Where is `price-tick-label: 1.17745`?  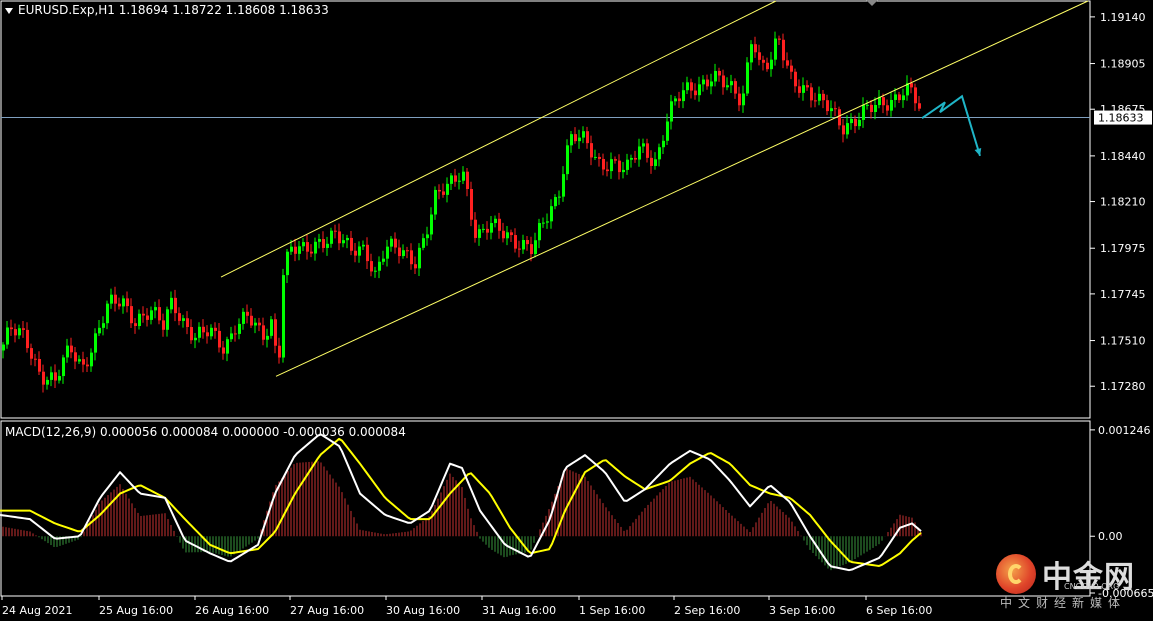 price-tick-label: 1.17745 is located at coordinates (1123, 294).